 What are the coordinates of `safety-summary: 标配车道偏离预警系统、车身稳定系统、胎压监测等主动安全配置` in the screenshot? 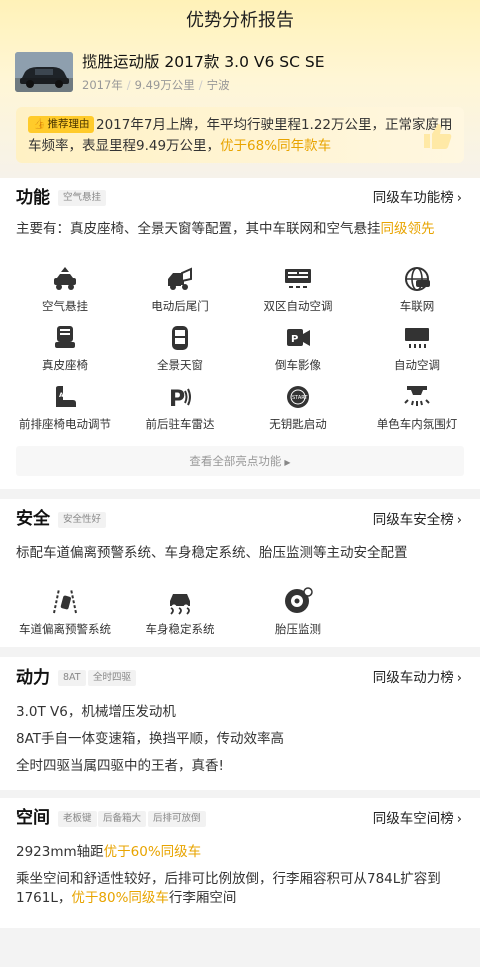 It's located at (212, 553).